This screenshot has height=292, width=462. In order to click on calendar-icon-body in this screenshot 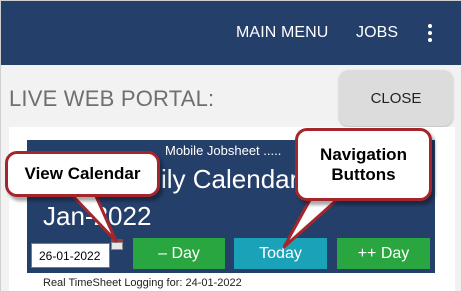, I will do `click(117, 246)`.